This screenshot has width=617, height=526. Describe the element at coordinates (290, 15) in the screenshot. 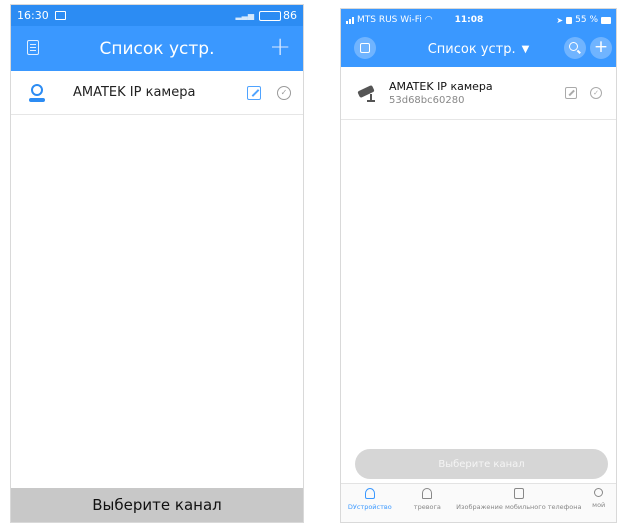

I see `battery-level: 86` at that location.